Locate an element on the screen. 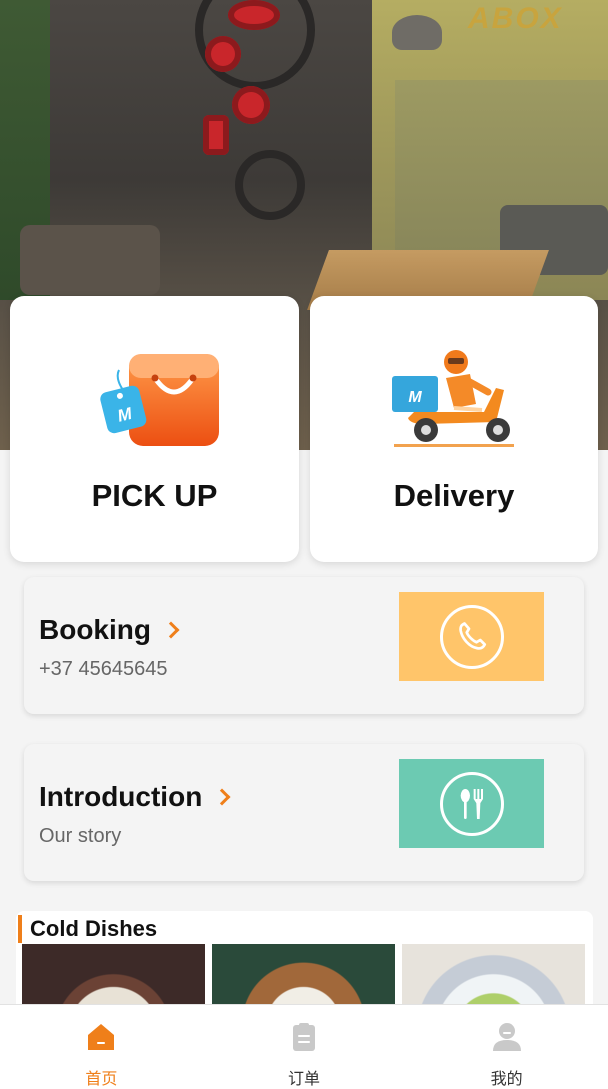 The width and height of the screenshot is (608, 1089). section-title: Cold Dishes is located at coordinates (94, 928).